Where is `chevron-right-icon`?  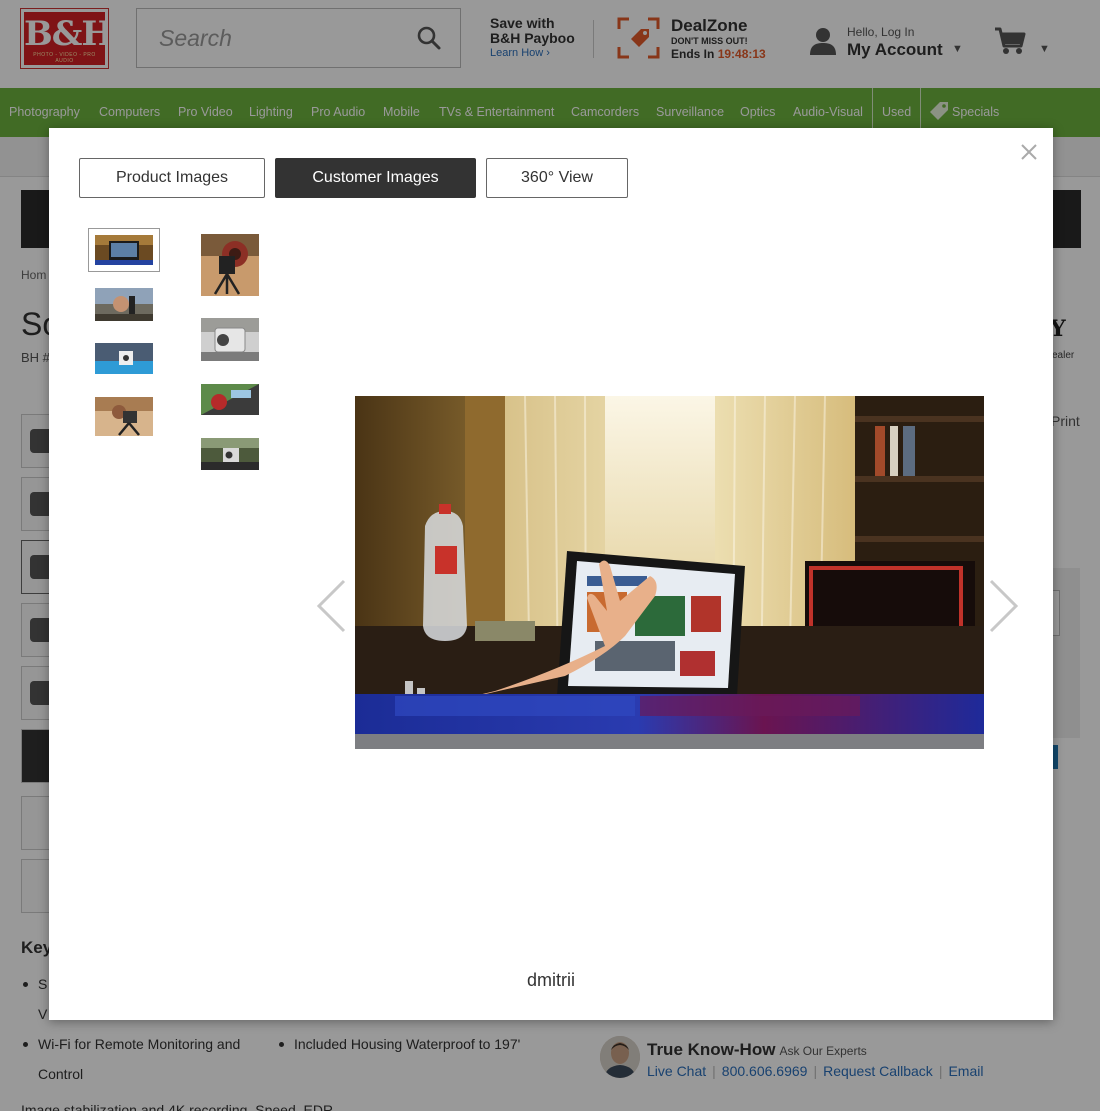 chevron-right-icon is located at coordinates (1003, 606).